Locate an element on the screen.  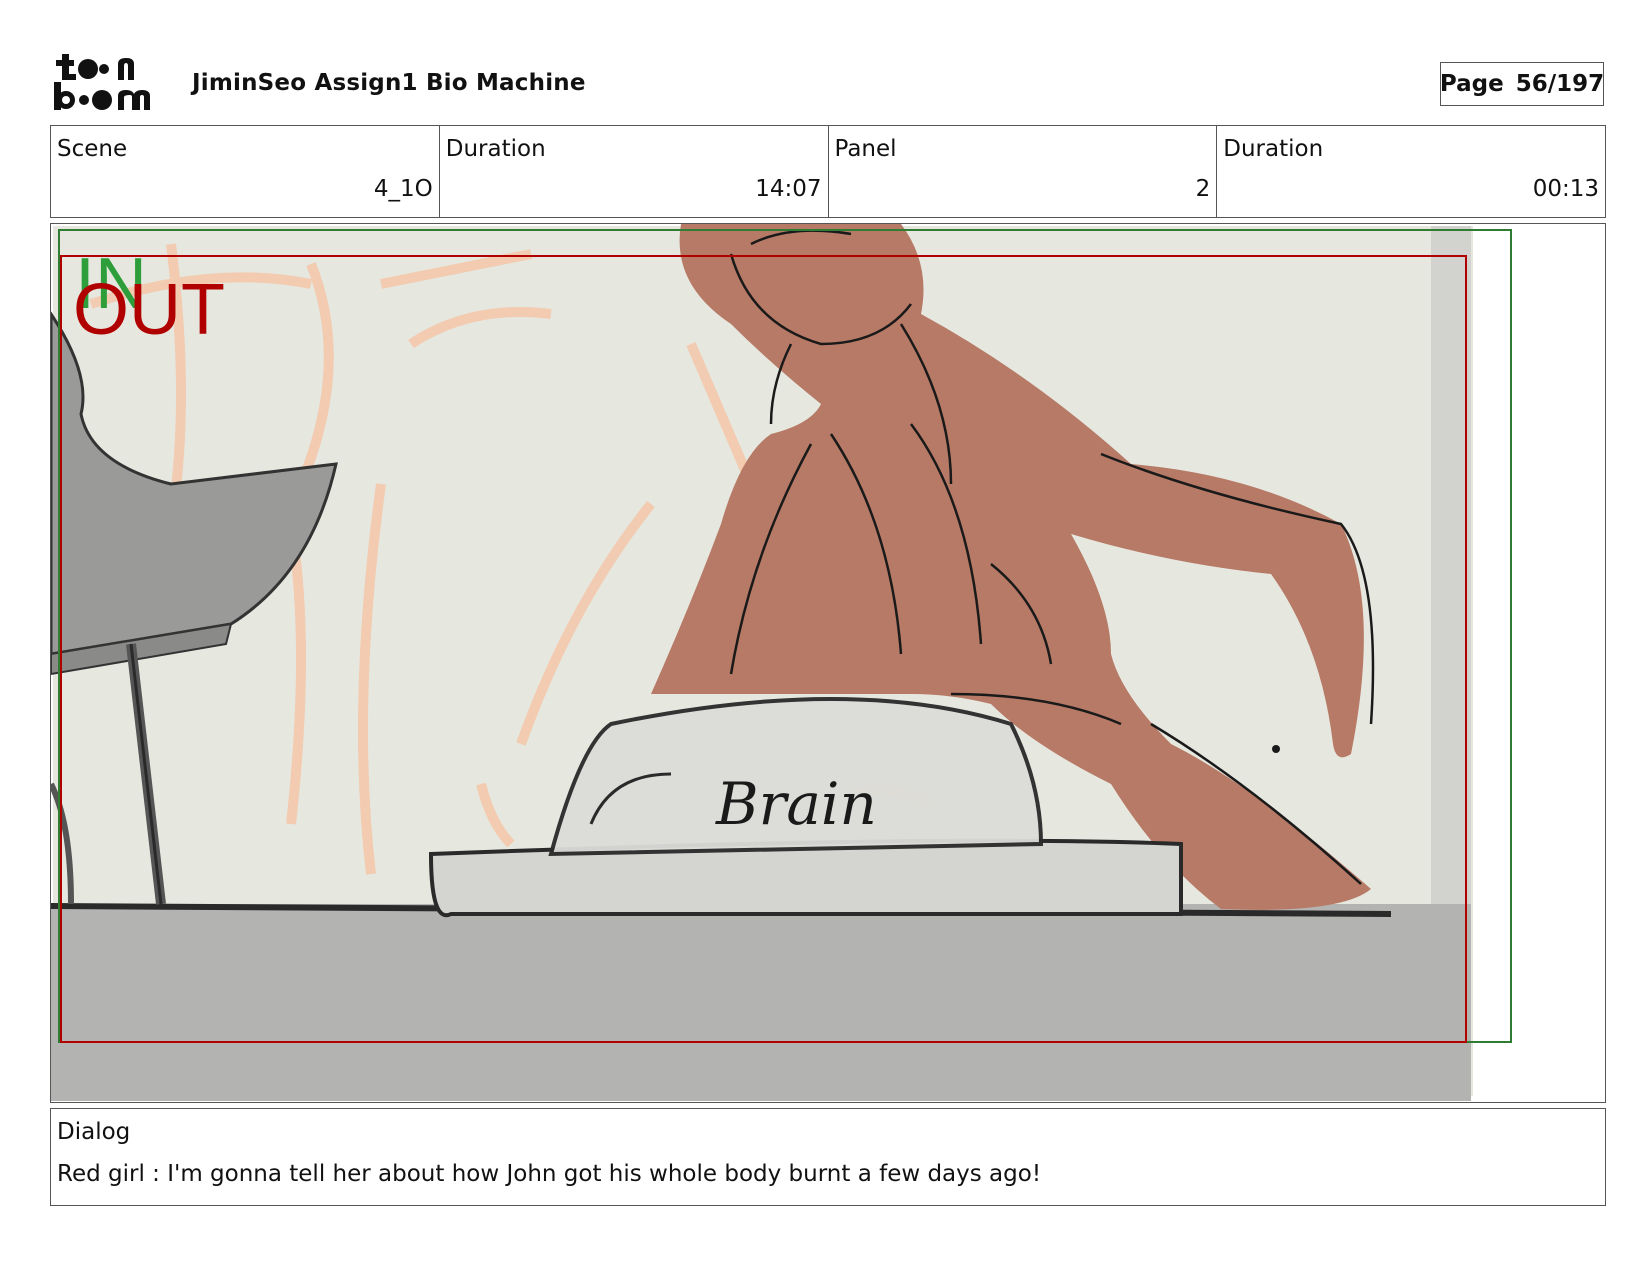
panel-duration-cell: Duration 00:13 is located at coordinates (1411, 171).